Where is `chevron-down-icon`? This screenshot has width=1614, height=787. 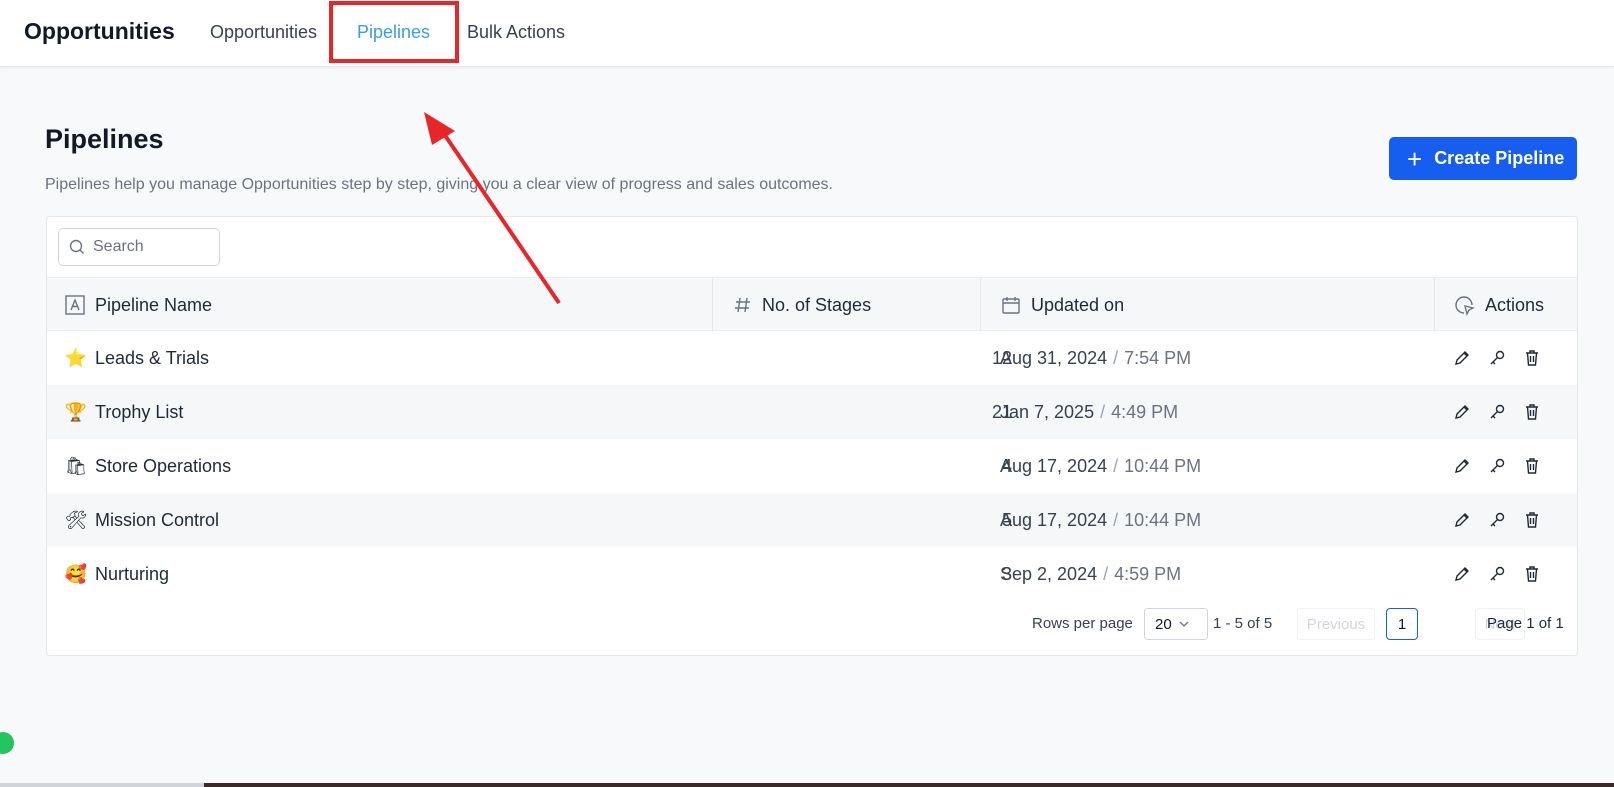
chevron-down-icon is located at coordinates (1184, 624).